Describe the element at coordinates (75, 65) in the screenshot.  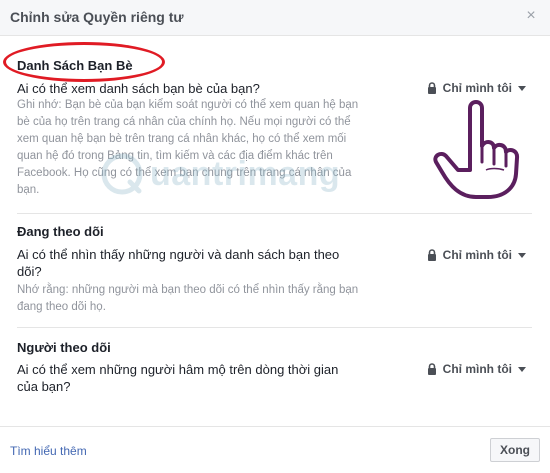
I see `section-title: Danh Sách Bạn Bè` at that location.